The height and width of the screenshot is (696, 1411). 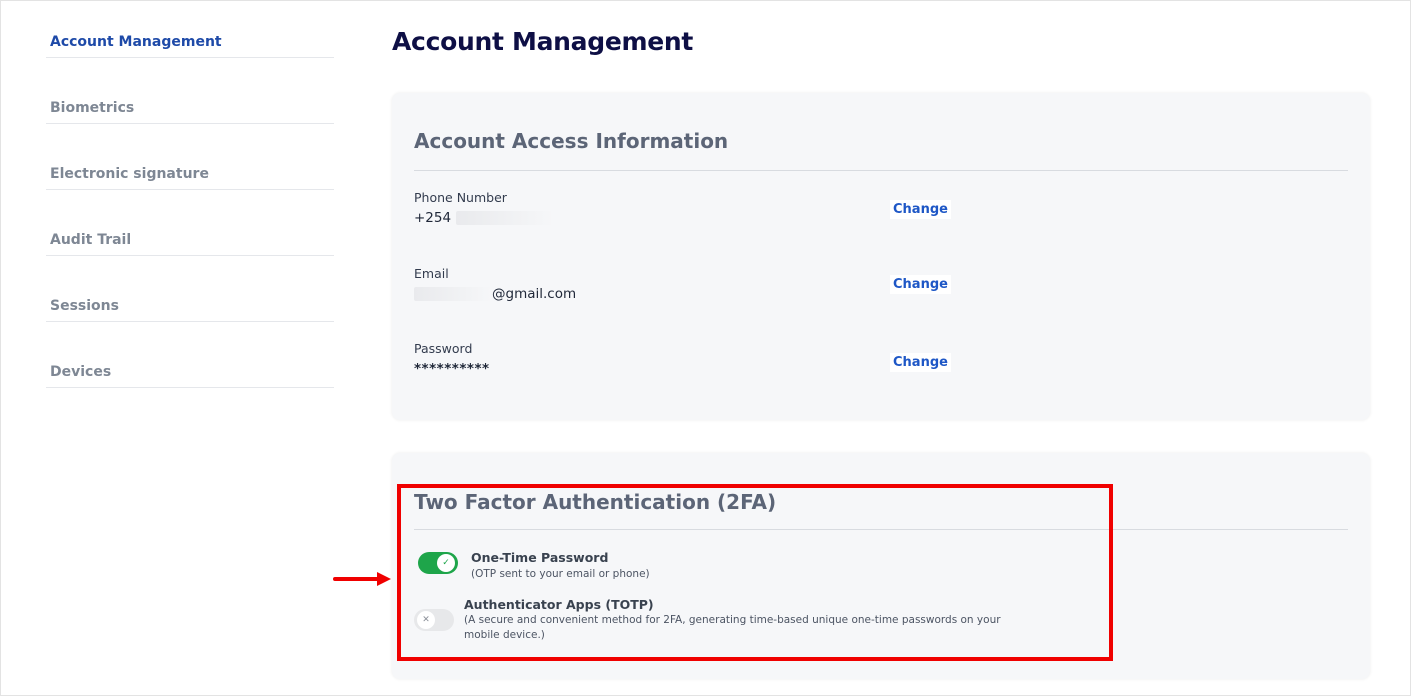 I want to click on sidebar-item-biometrics: Biometrics, so click(x=190, y=91).